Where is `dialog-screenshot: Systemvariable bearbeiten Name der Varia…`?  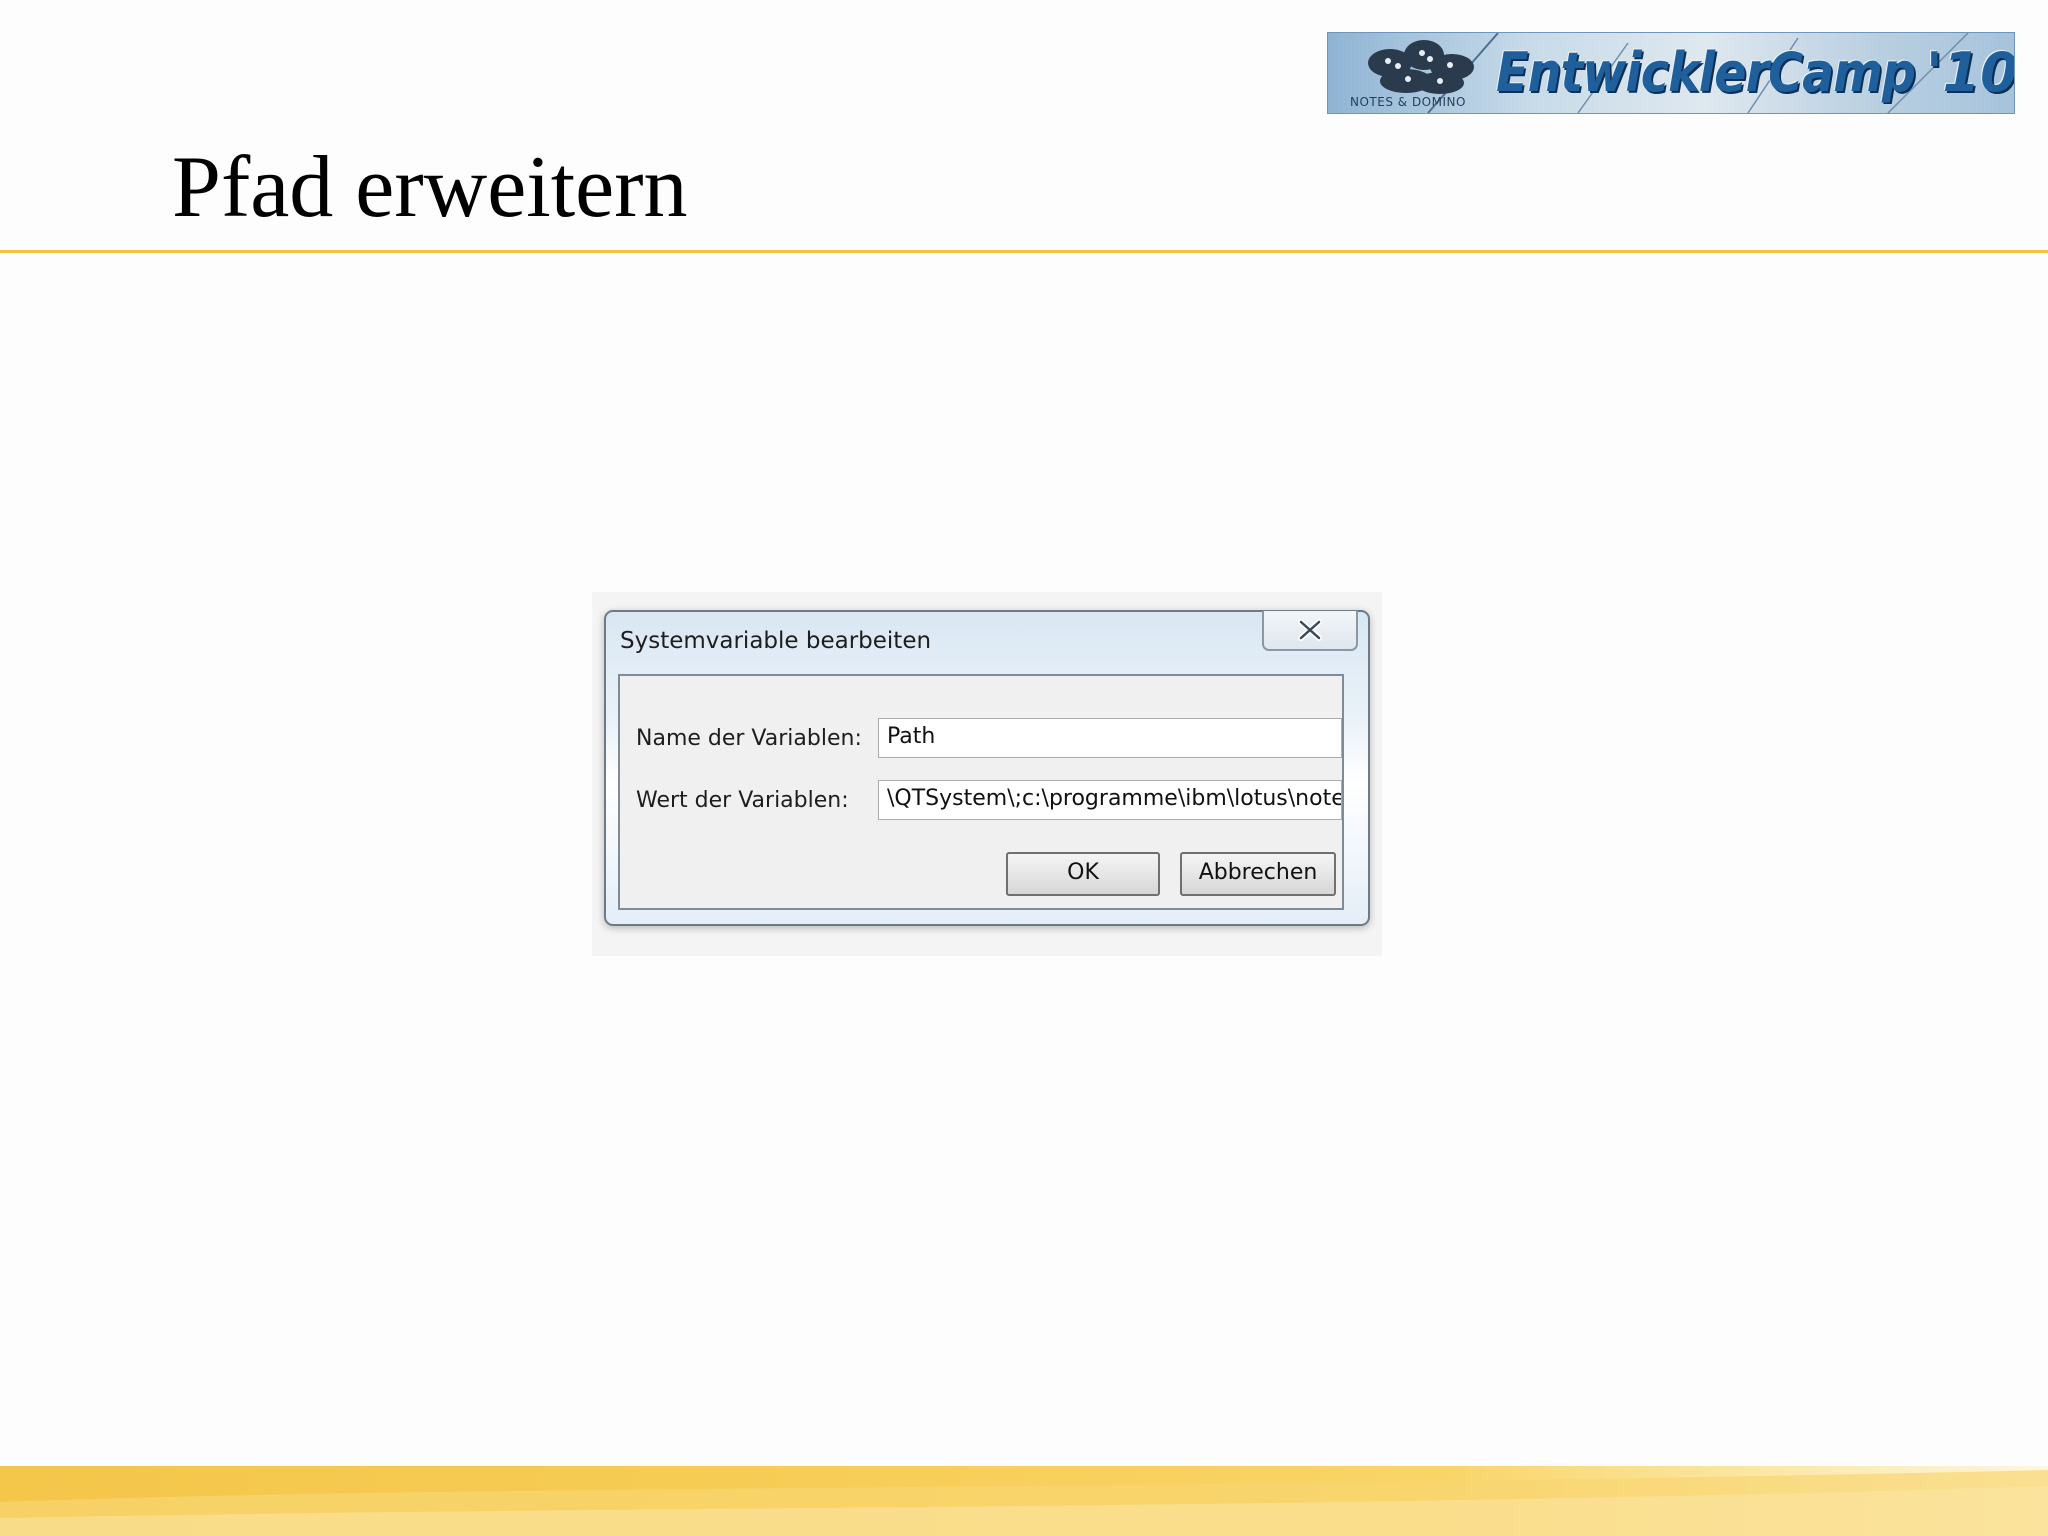 dialog-screenshot: Systemvariable bearbeiten Name der Varia… is located at coordinates (987, 774).